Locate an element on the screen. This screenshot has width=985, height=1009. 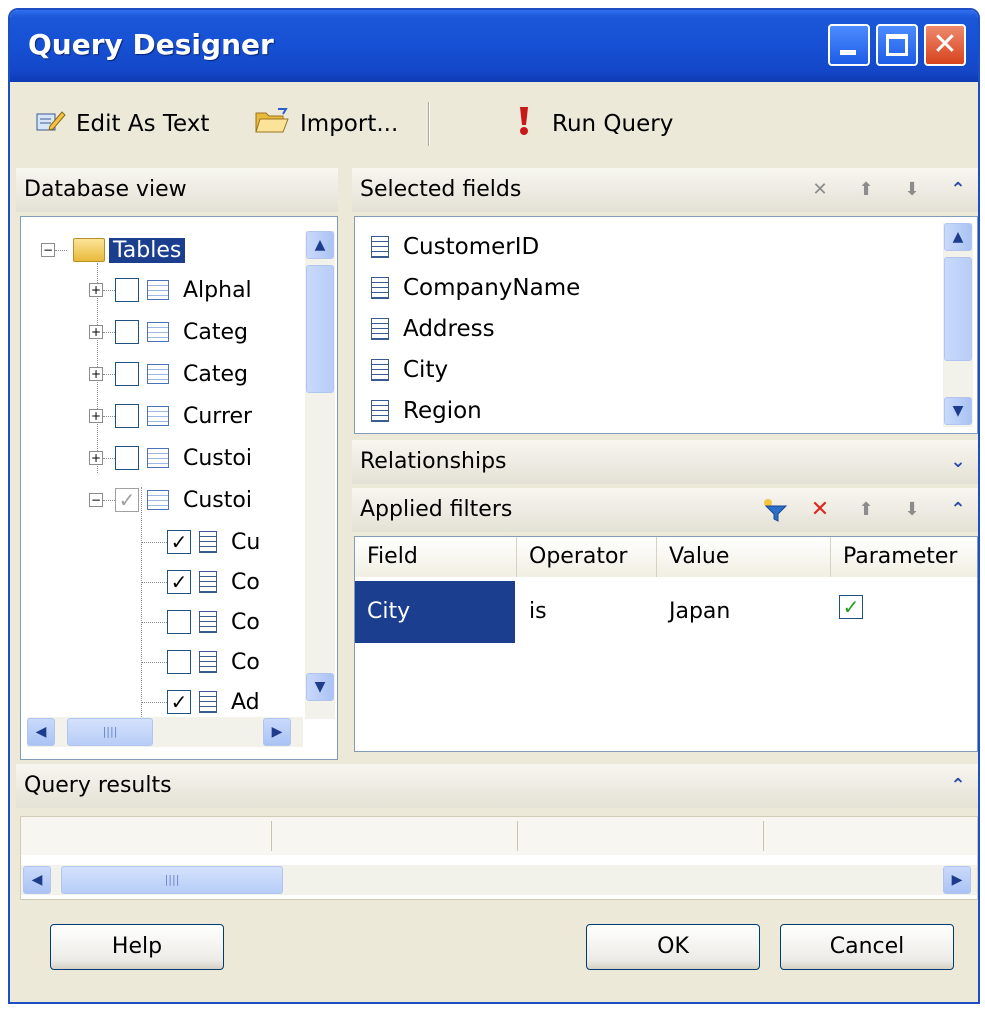
minimize-icon is located at coordinates (848, 52).